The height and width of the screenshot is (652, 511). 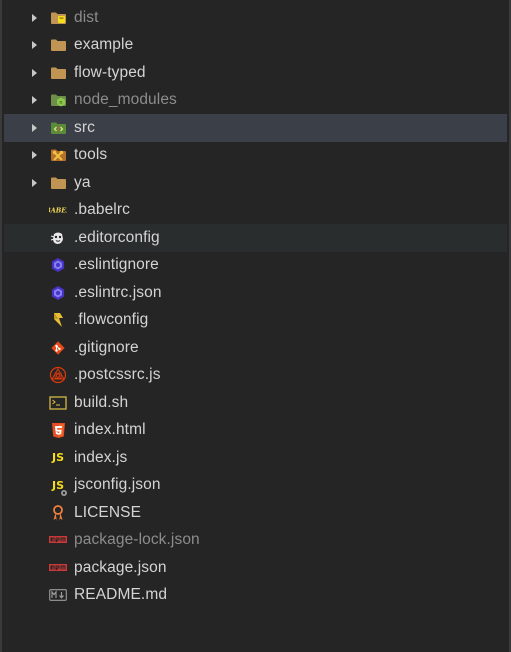 What do you see at coordinates (255, 568) in the screenshot?
I see `file-row-package-json: package.json` at bounding box center [255, 568].